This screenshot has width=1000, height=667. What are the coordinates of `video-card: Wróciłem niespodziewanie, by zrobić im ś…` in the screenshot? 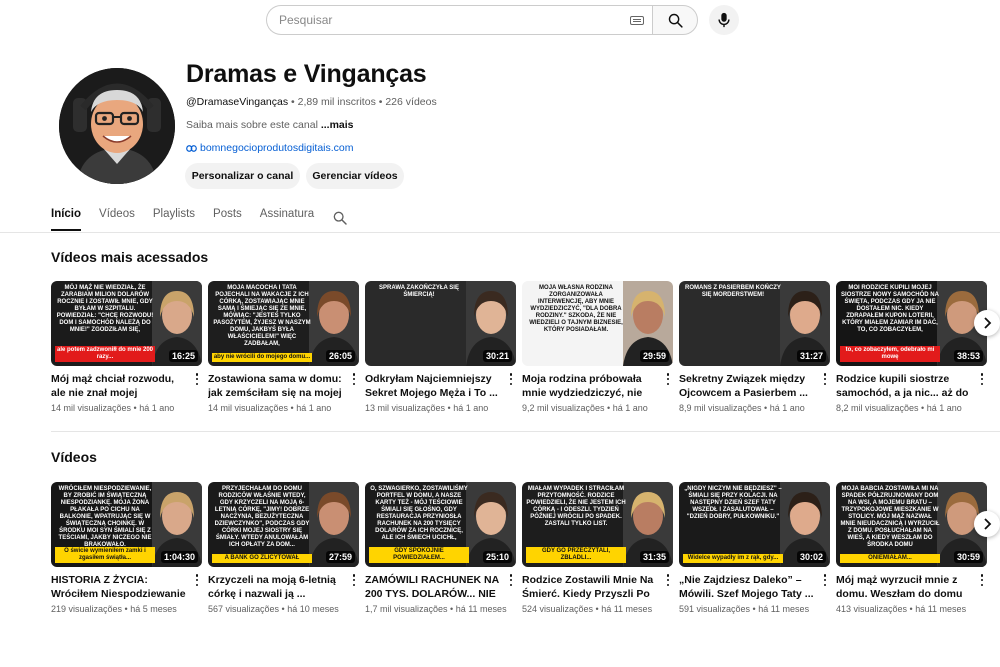 It's located at (126, 548).